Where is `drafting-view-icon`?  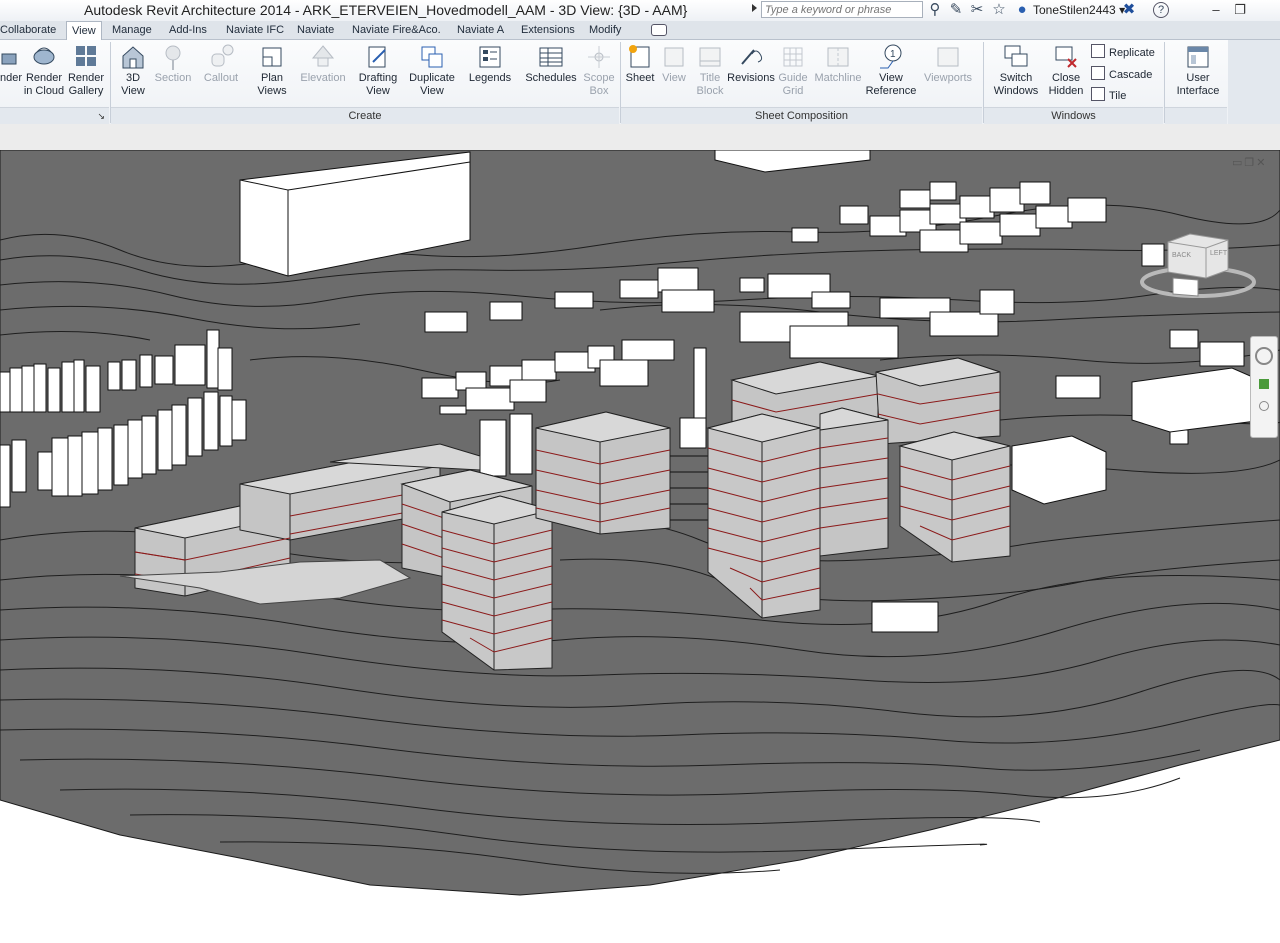 drafting-view-icon is located at coordinates (377, 57).